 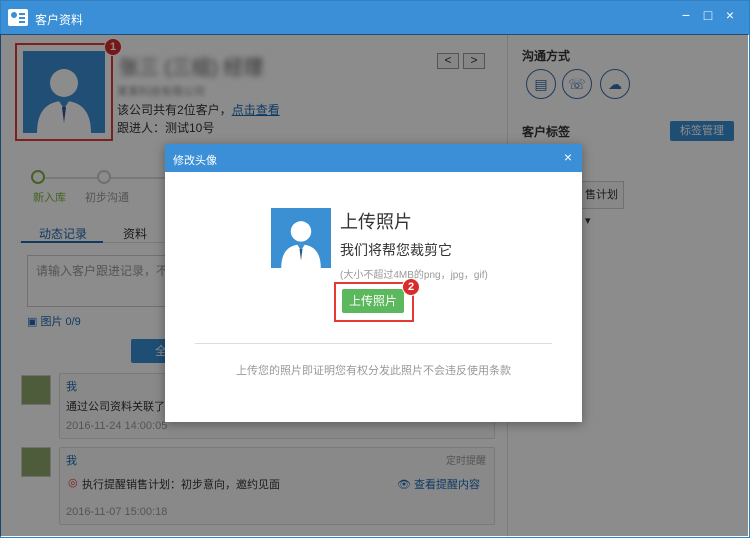 I want to click on maximize-button: □, so click(x=708, y=15).